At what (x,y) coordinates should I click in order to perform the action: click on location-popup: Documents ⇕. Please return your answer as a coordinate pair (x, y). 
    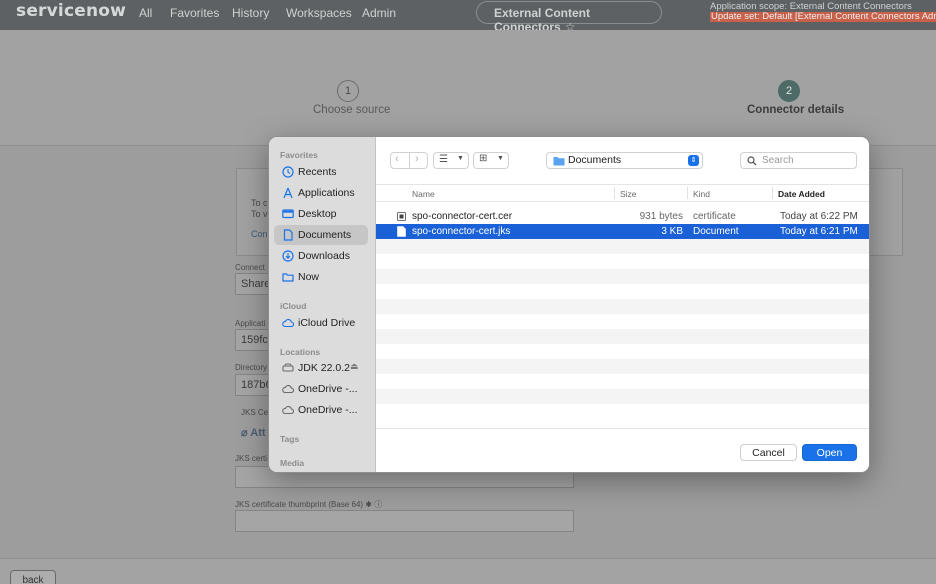
    Looking at the image, I should click on (624, 160).